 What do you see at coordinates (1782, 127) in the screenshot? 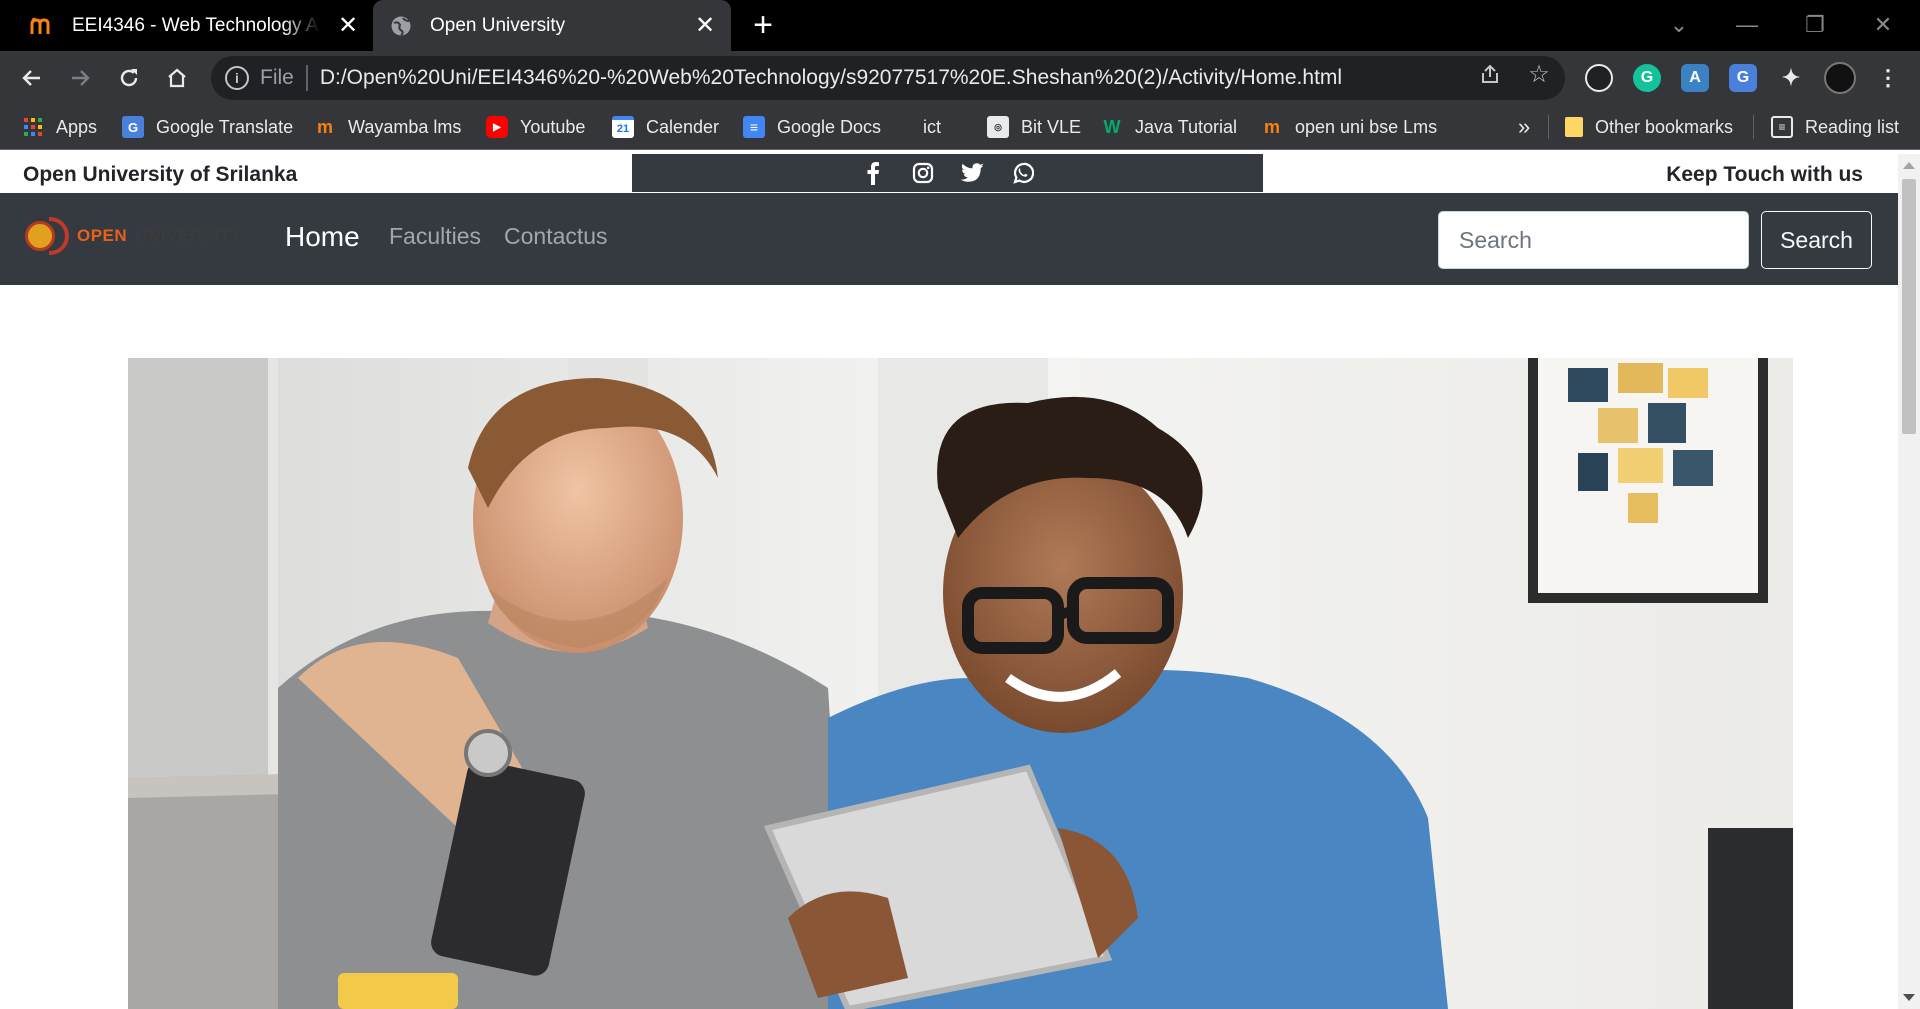
I see `reading-list-icon: ≡` at bounding box center [1782, 127].